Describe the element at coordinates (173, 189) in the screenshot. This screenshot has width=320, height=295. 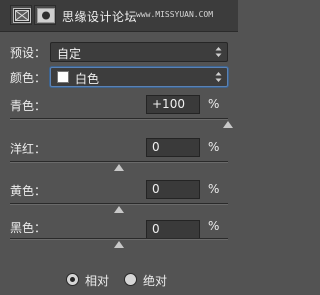
I see `yellow-input: 0` at that location.